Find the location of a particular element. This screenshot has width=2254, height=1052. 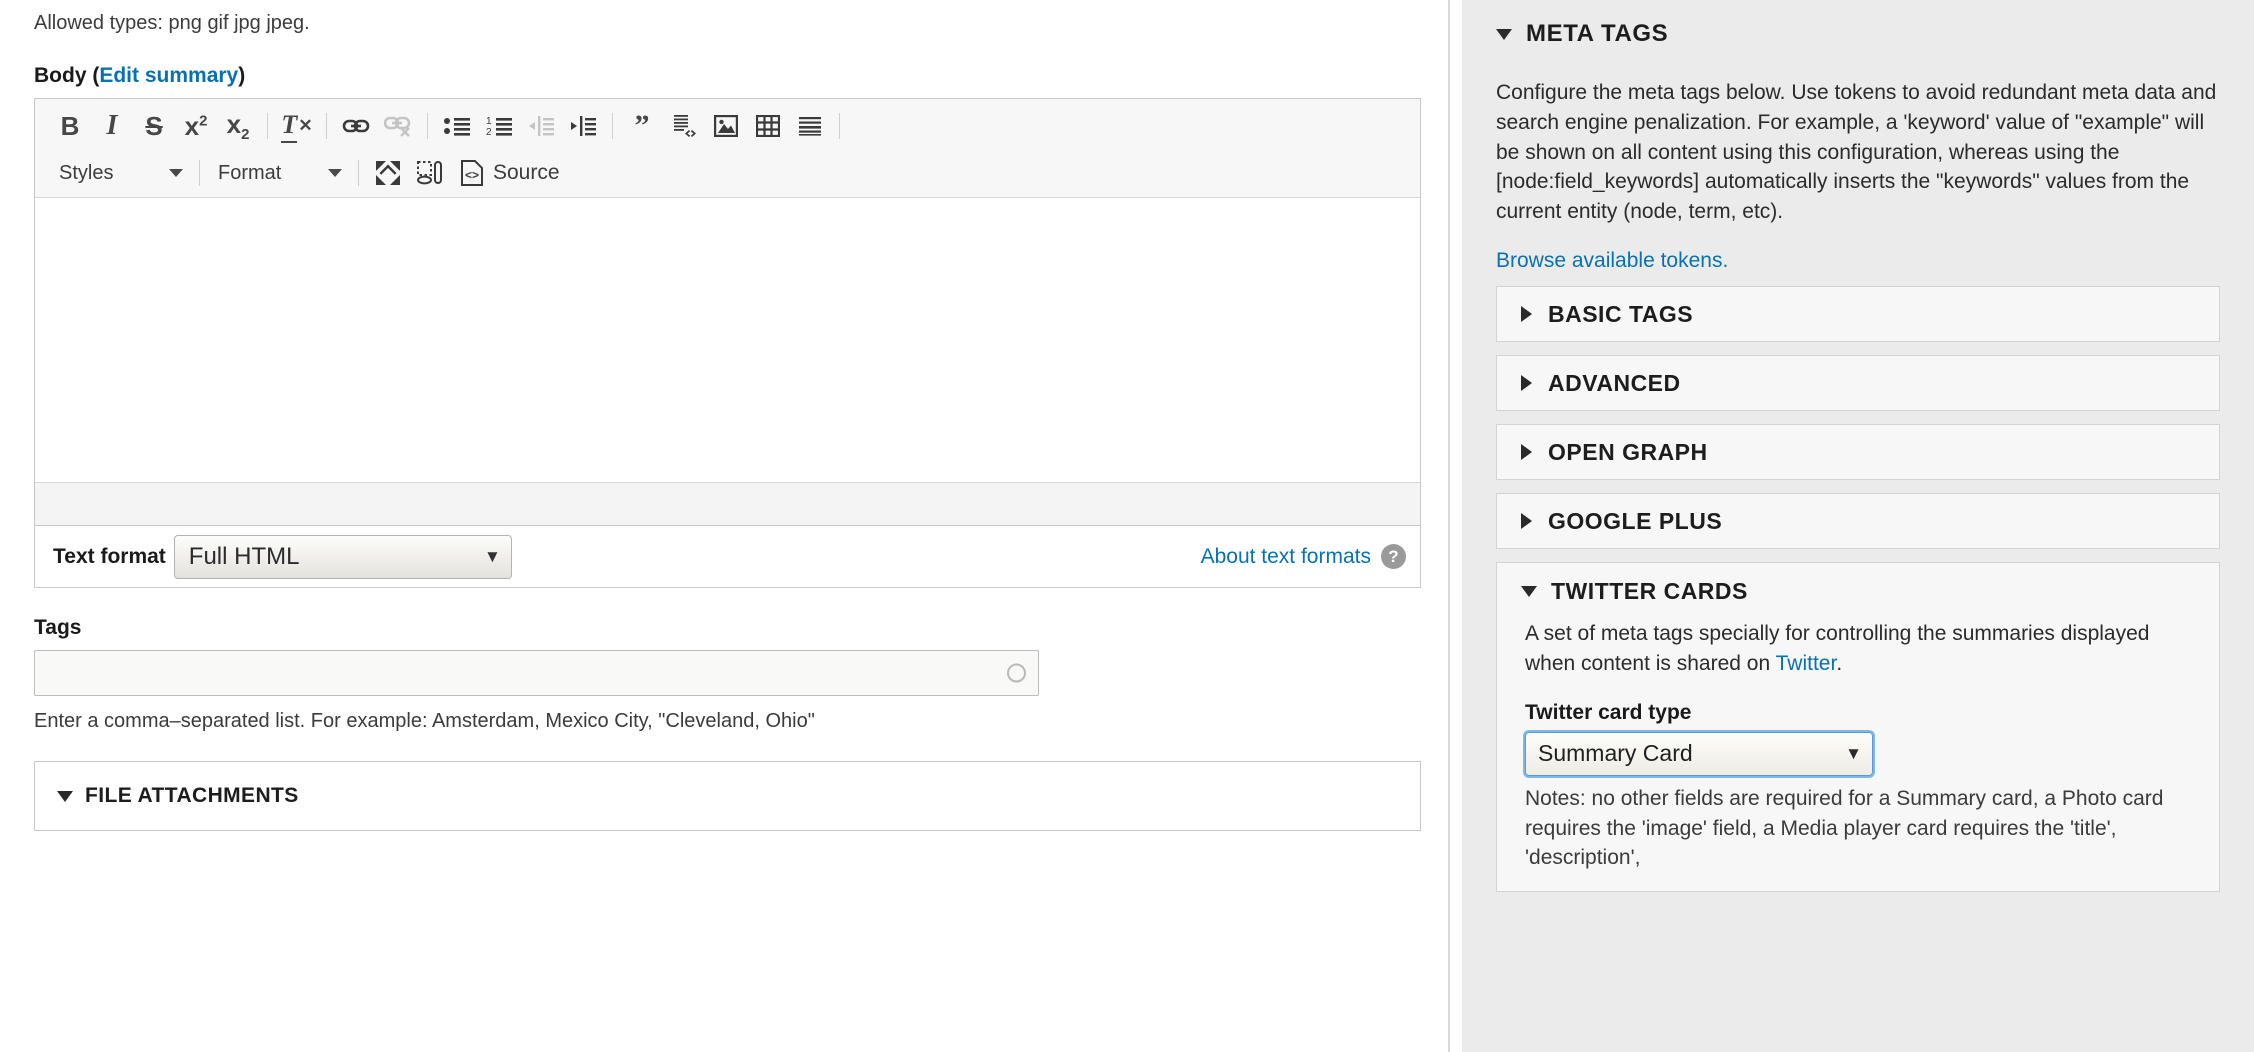

image-icon is located at coordinates (726, 126).